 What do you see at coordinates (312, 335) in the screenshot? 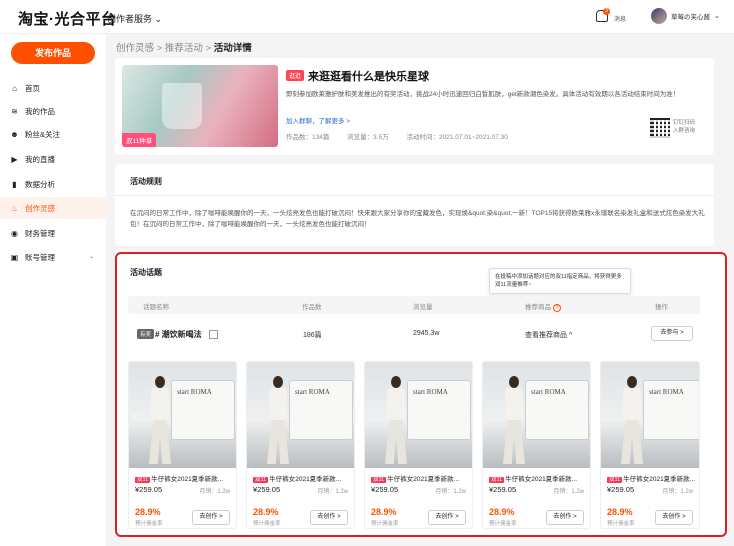
I see `topic-works: 186篇` at bounding box center [312, 335].